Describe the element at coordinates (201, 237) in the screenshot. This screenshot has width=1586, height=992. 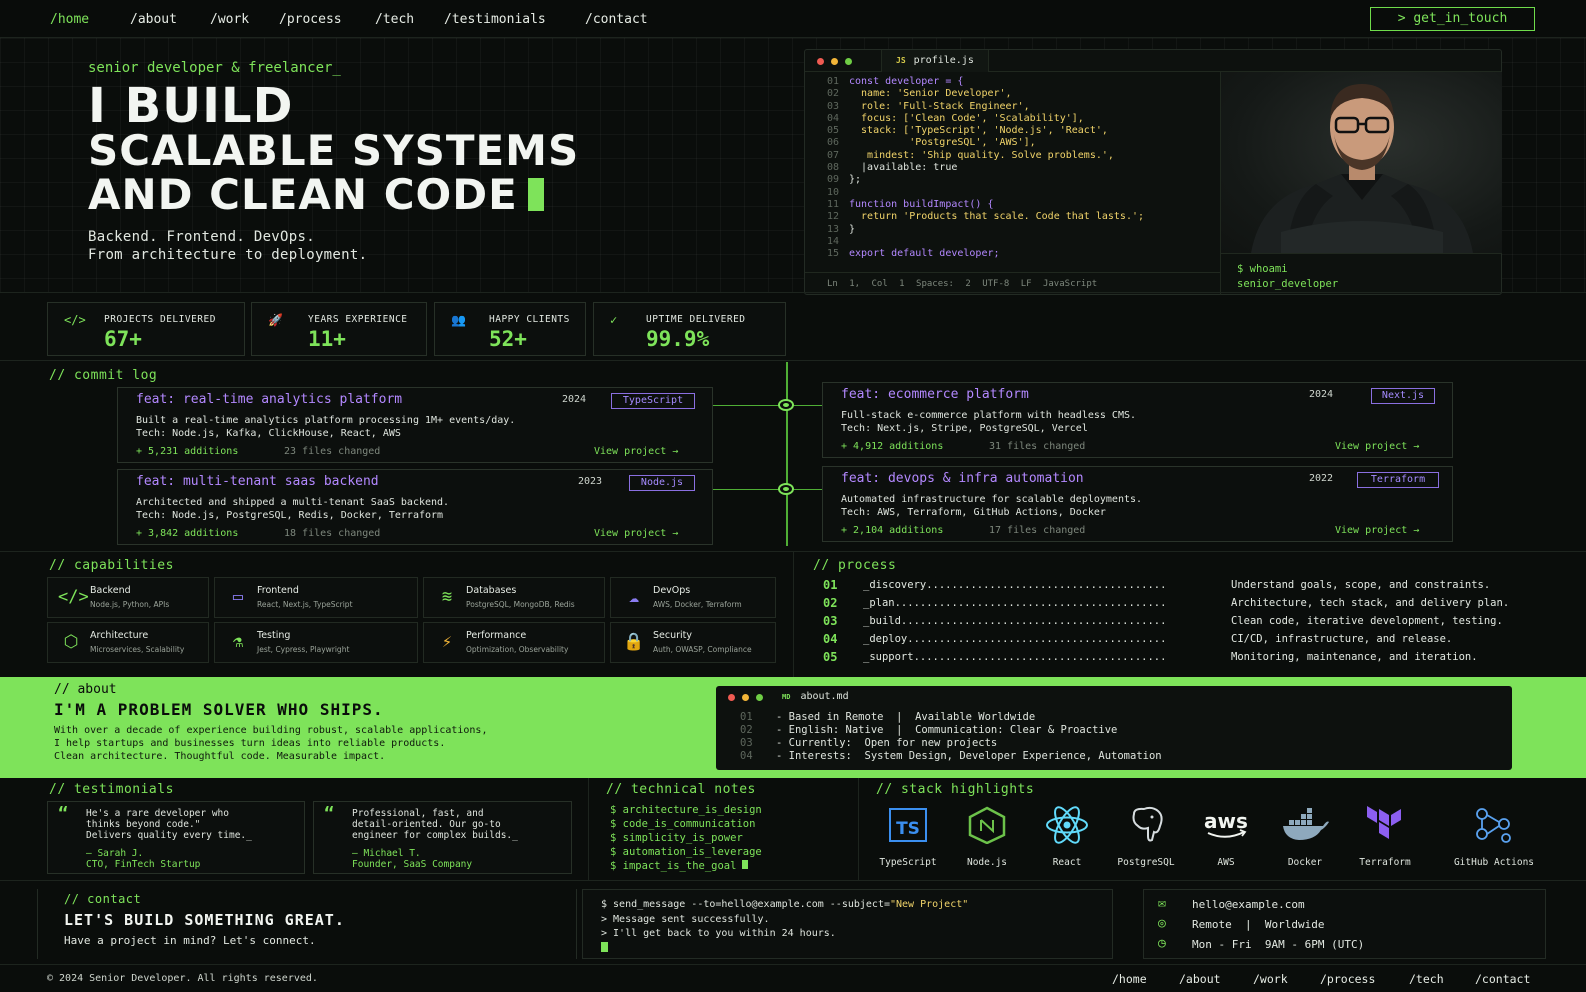
I see `hero-subtitle-1: Backend. Frontend. DevOps.` at that location.